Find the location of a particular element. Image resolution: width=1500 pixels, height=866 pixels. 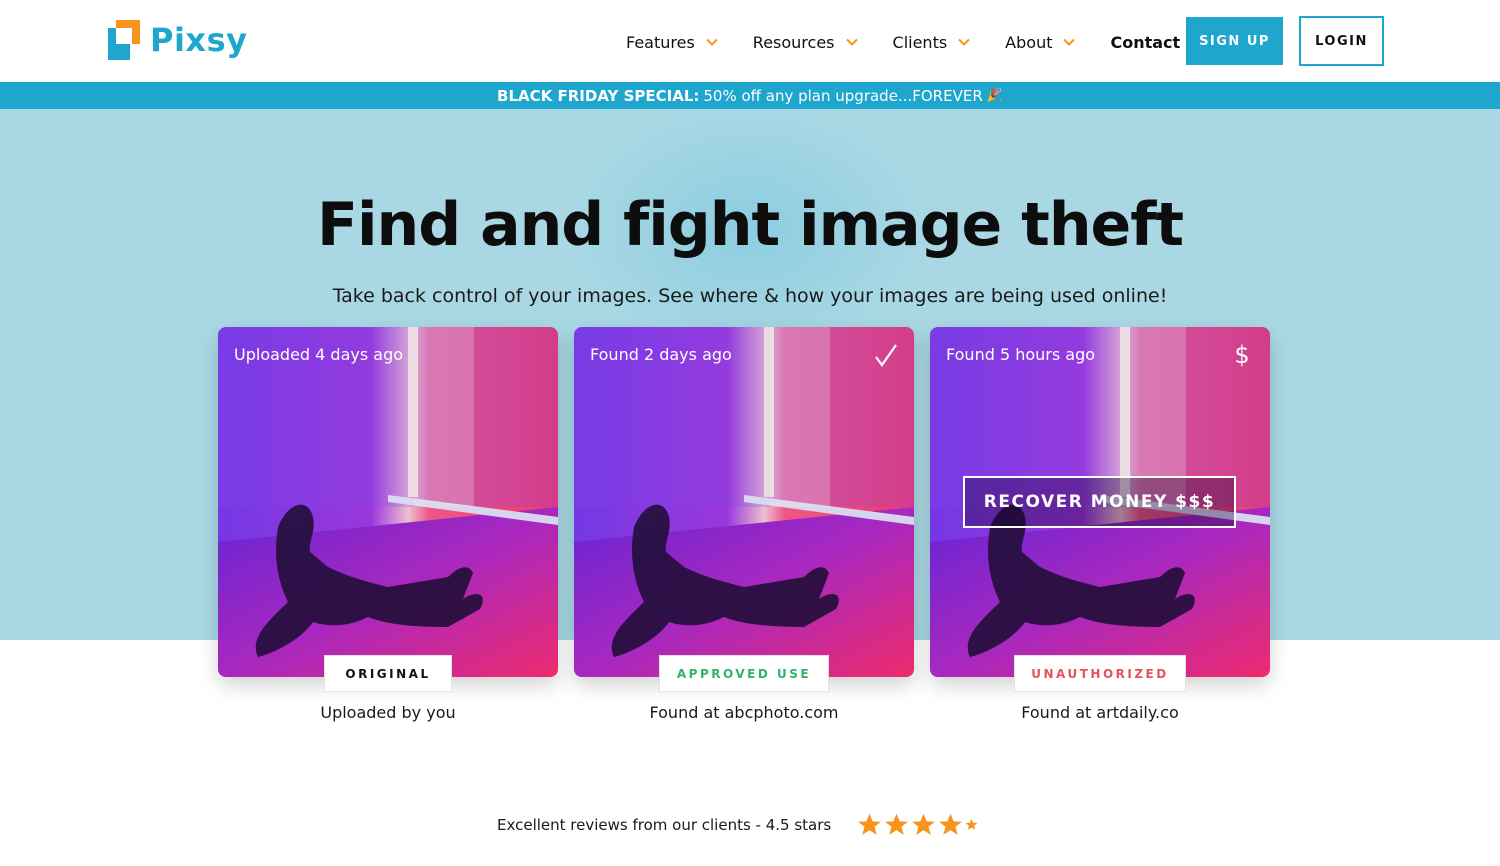

nav-resources: Resources is located at coordinates (806, 42).